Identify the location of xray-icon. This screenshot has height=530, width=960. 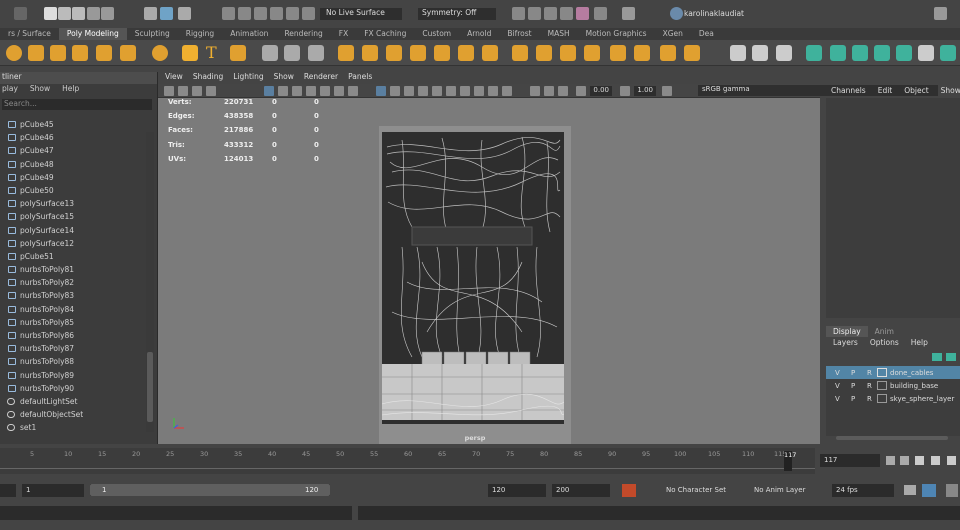
(549, 91).